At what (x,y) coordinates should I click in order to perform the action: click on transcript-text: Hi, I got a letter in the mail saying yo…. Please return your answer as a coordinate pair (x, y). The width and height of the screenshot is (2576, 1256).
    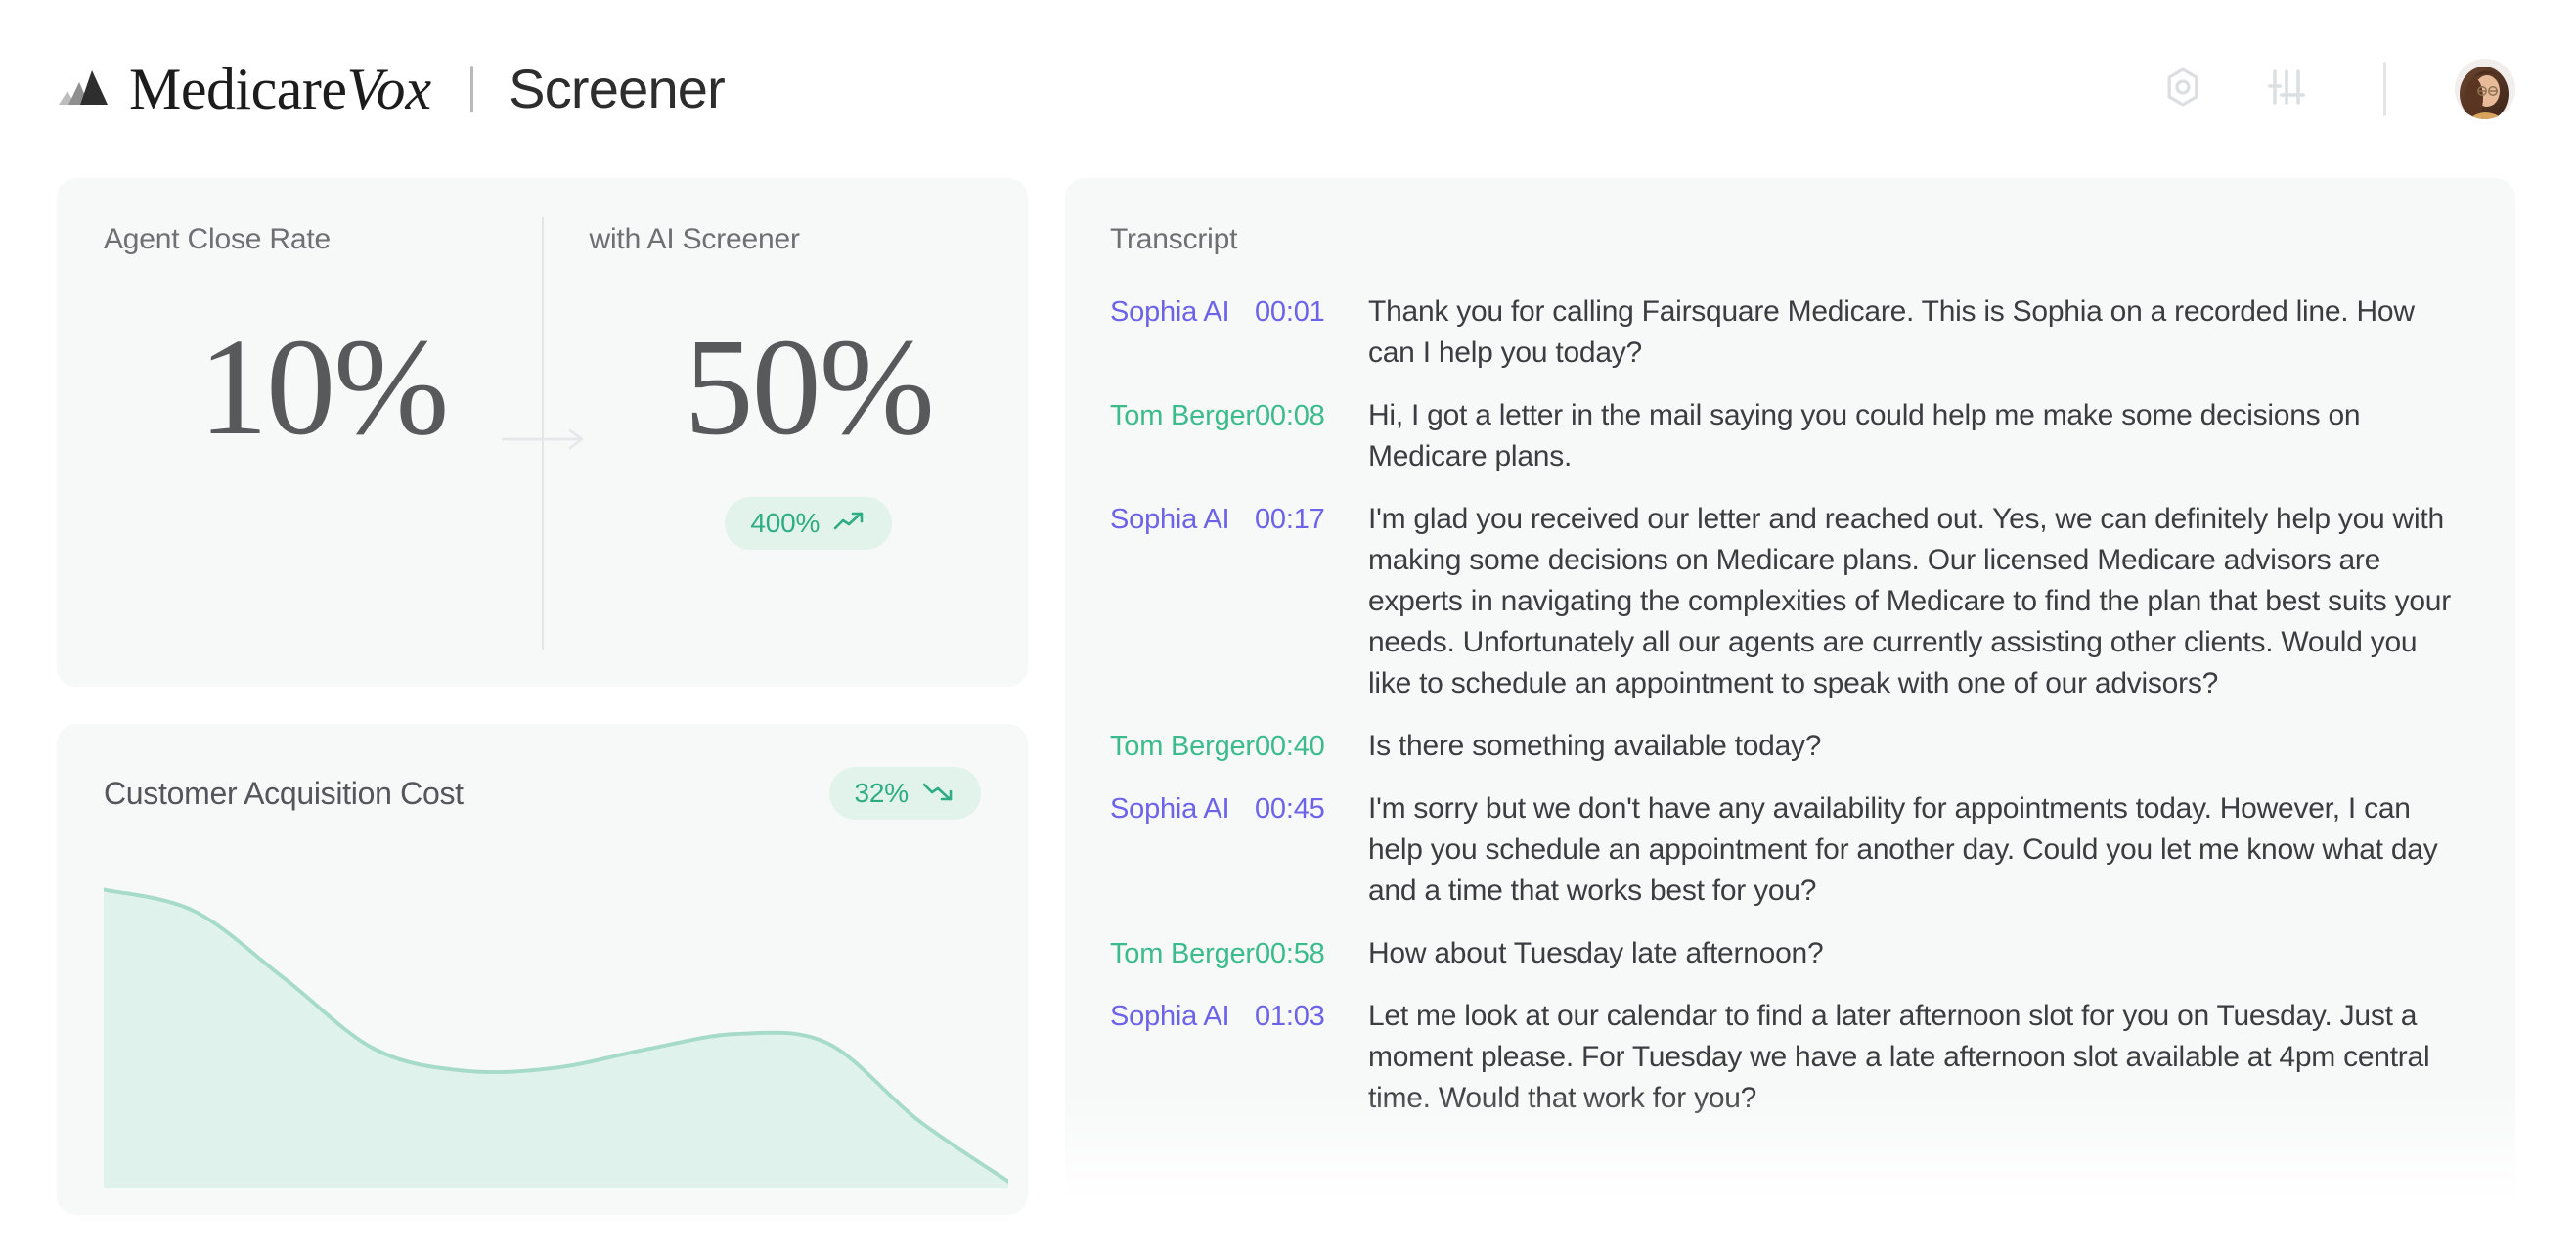
    Looking at the image, I should click on (1865, 436).